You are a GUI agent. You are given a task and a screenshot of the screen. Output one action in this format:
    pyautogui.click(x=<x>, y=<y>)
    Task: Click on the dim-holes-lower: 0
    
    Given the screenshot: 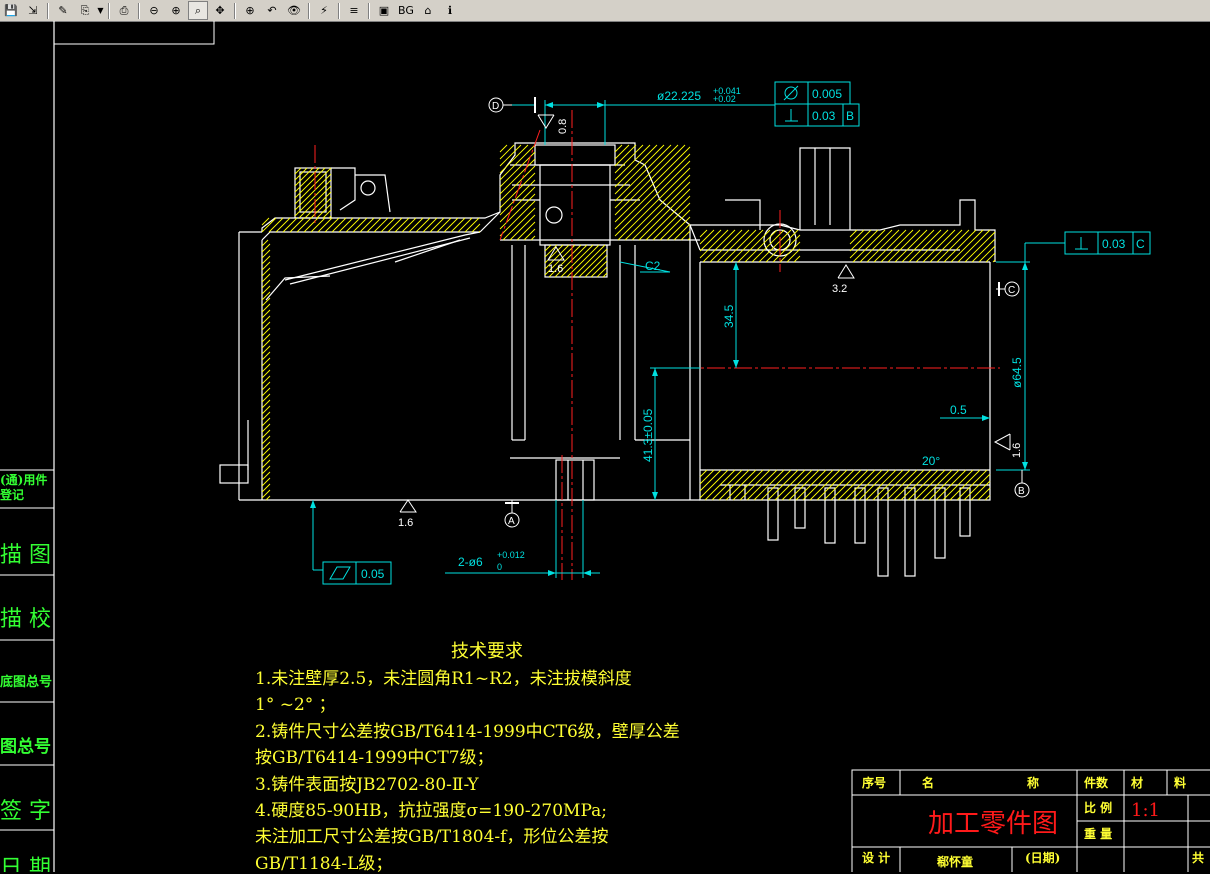 What is the action you would take?
    pyautogui.click(x=499, y=567)
    